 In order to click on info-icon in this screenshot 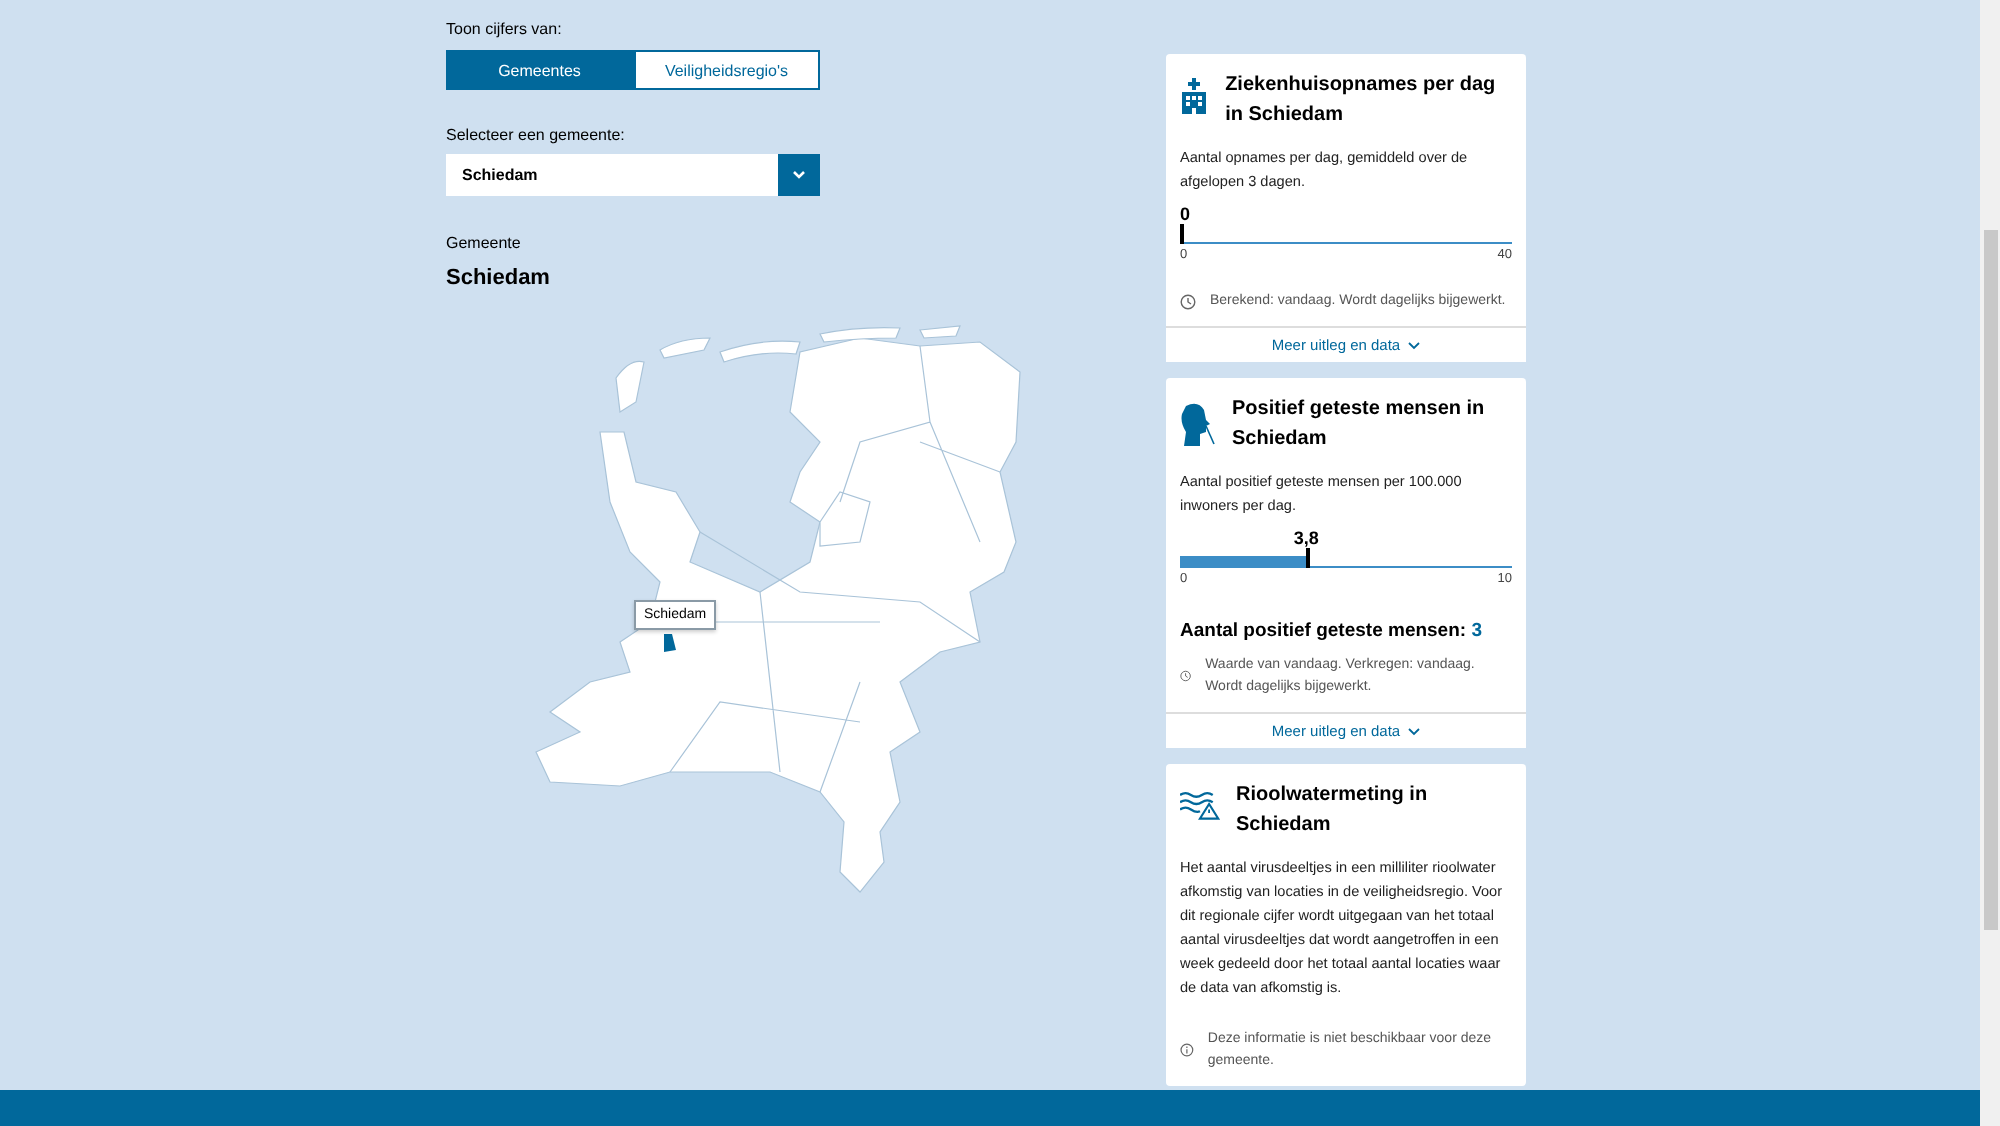, I will do `click(1187, 1050)`.